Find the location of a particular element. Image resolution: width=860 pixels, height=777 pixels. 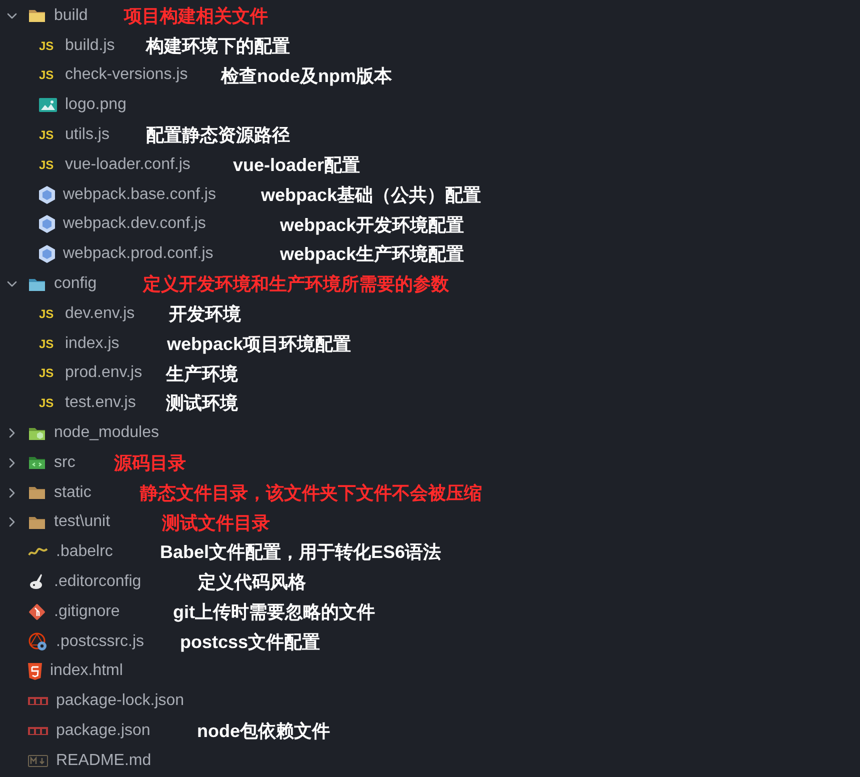

annotation: webpack基础（公共）配置 is located at coordinates (371, 195).